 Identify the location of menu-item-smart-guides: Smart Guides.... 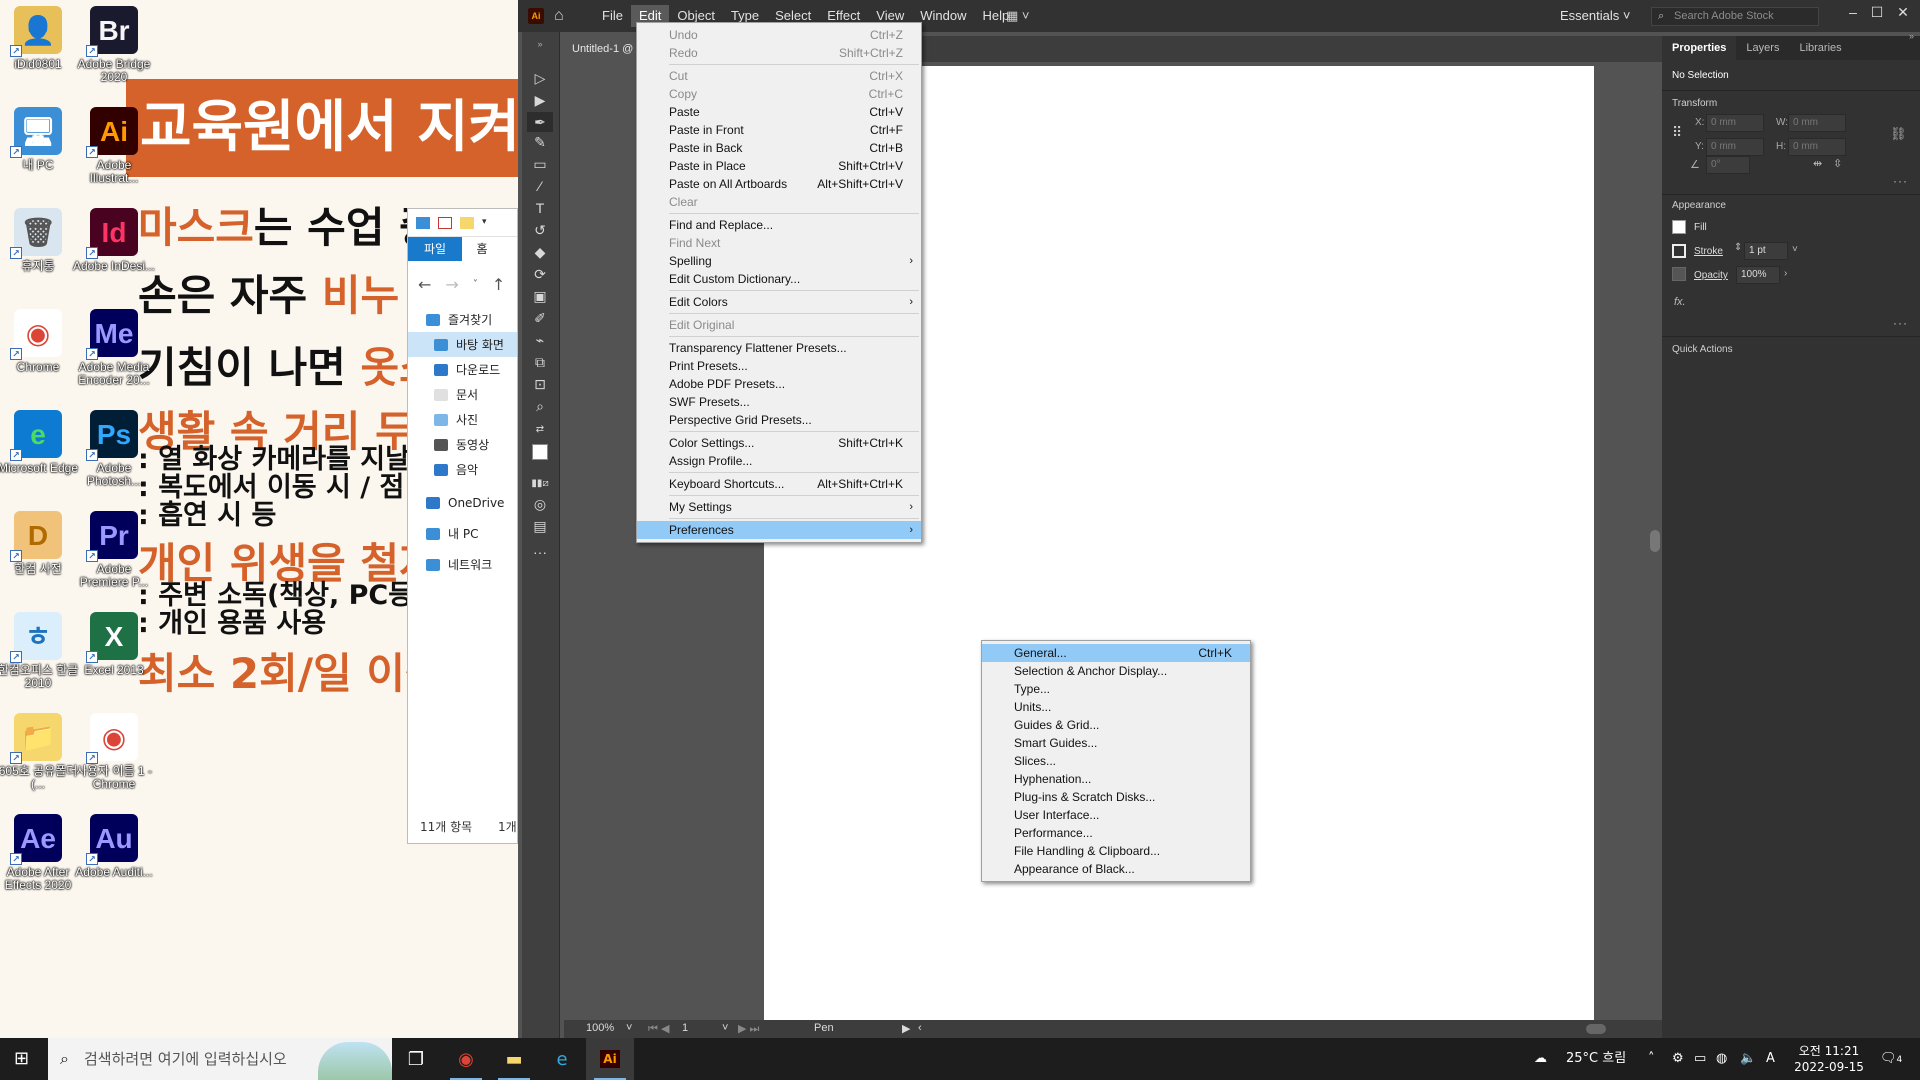
(1116, 743).